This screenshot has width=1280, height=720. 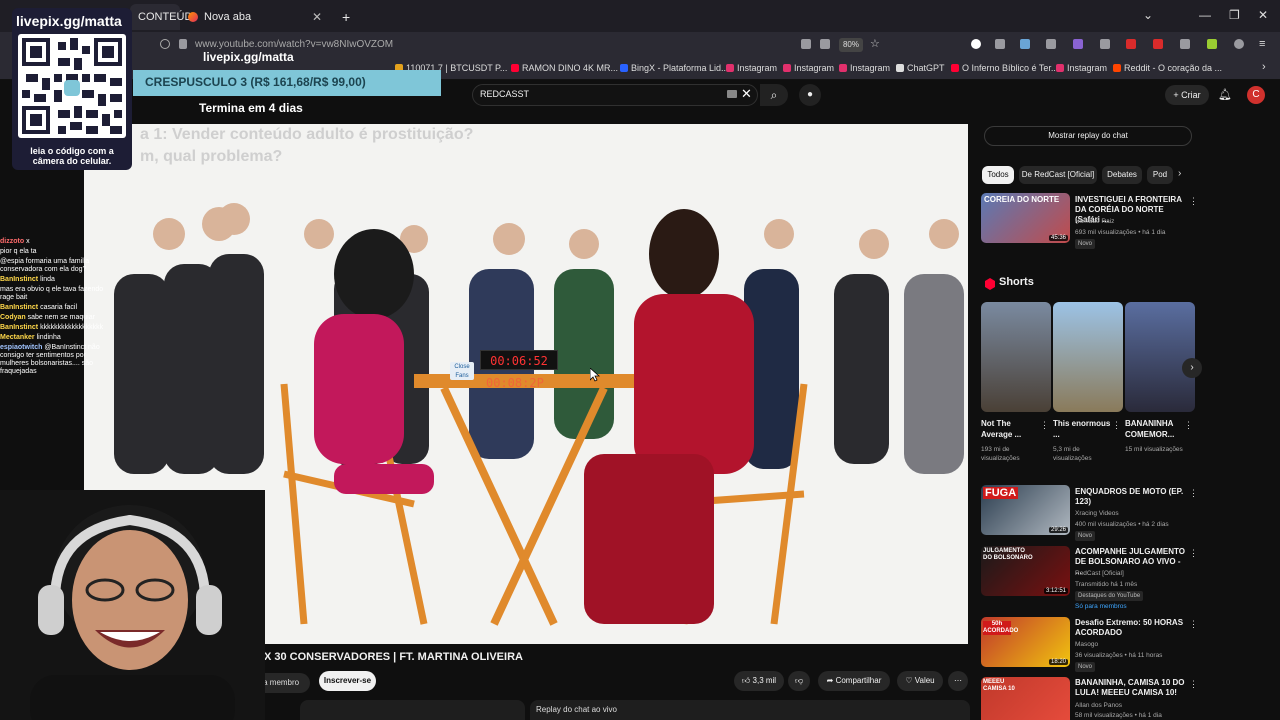 What do you see at coordinates (1132, 644) in the screenshot?
I see `channel-name: Masogo` at bounding box center [1132, 644].